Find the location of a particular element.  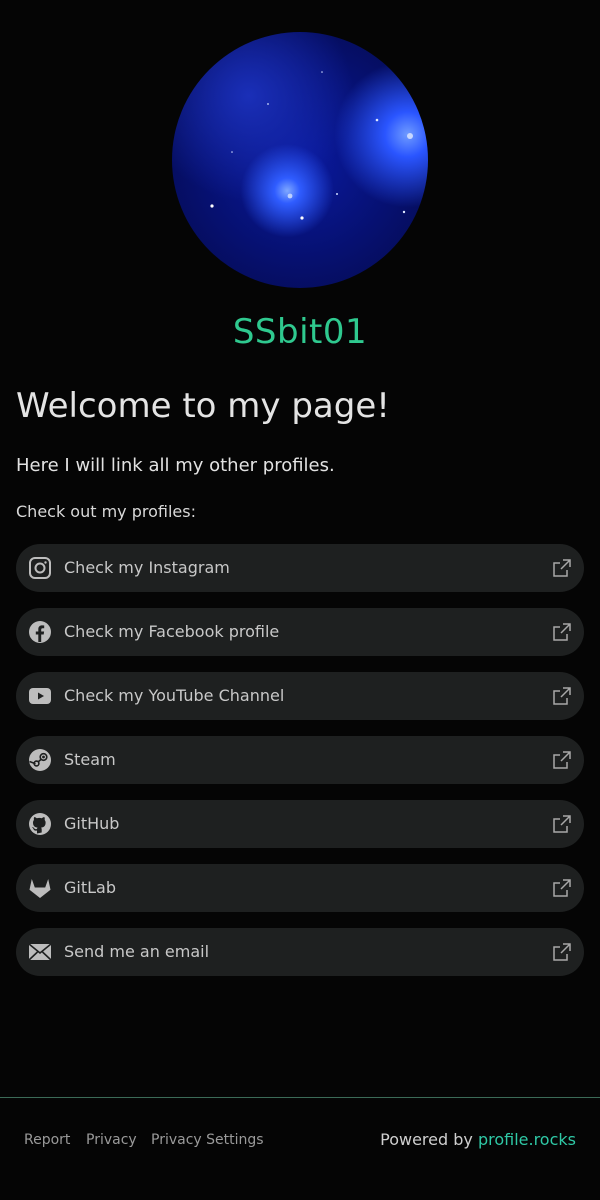

link-label: GitLab is located at coordinates (90, 887).